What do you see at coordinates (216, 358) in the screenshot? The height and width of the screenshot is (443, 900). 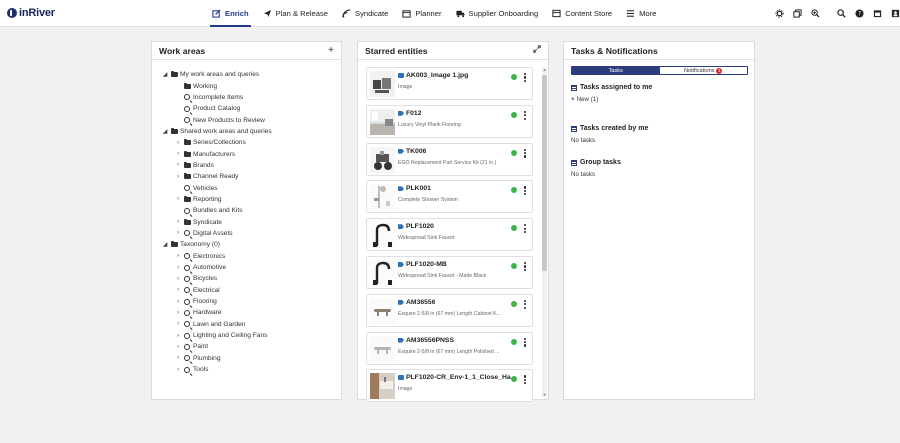 I see `tree-item: › Plumbing` at bounding box center [216, 358].